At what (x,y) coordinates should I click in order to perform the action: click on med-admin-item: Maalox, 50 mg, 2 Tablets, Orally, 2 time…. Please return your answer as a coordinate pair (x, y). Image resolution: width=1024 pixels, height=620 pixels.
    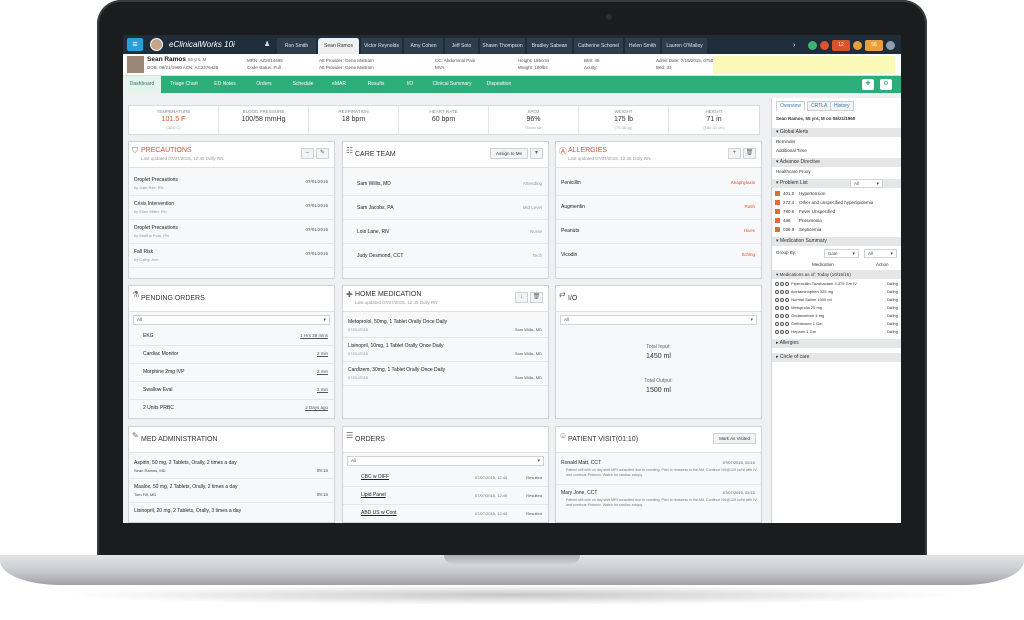
    Looking at the image, I should click on (231, 491).